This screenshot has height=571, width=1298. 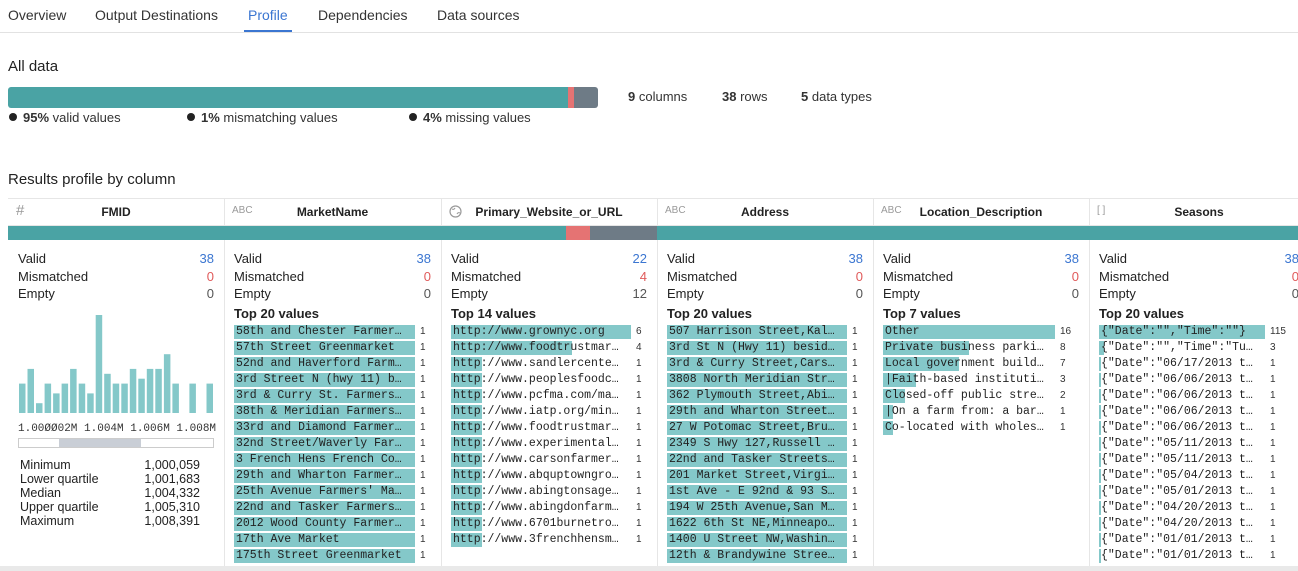 I want to click on value-row: 1400 U Street NW,Washin… 1, so click(x=765, y=540).